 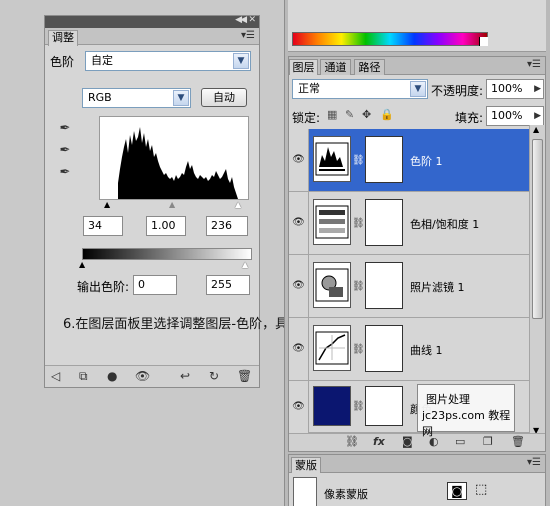 What do you see at coordinates (55, 376) in the screenshot?
I see `back-arrow-icon: ◁` at bounding box center [55, 376].